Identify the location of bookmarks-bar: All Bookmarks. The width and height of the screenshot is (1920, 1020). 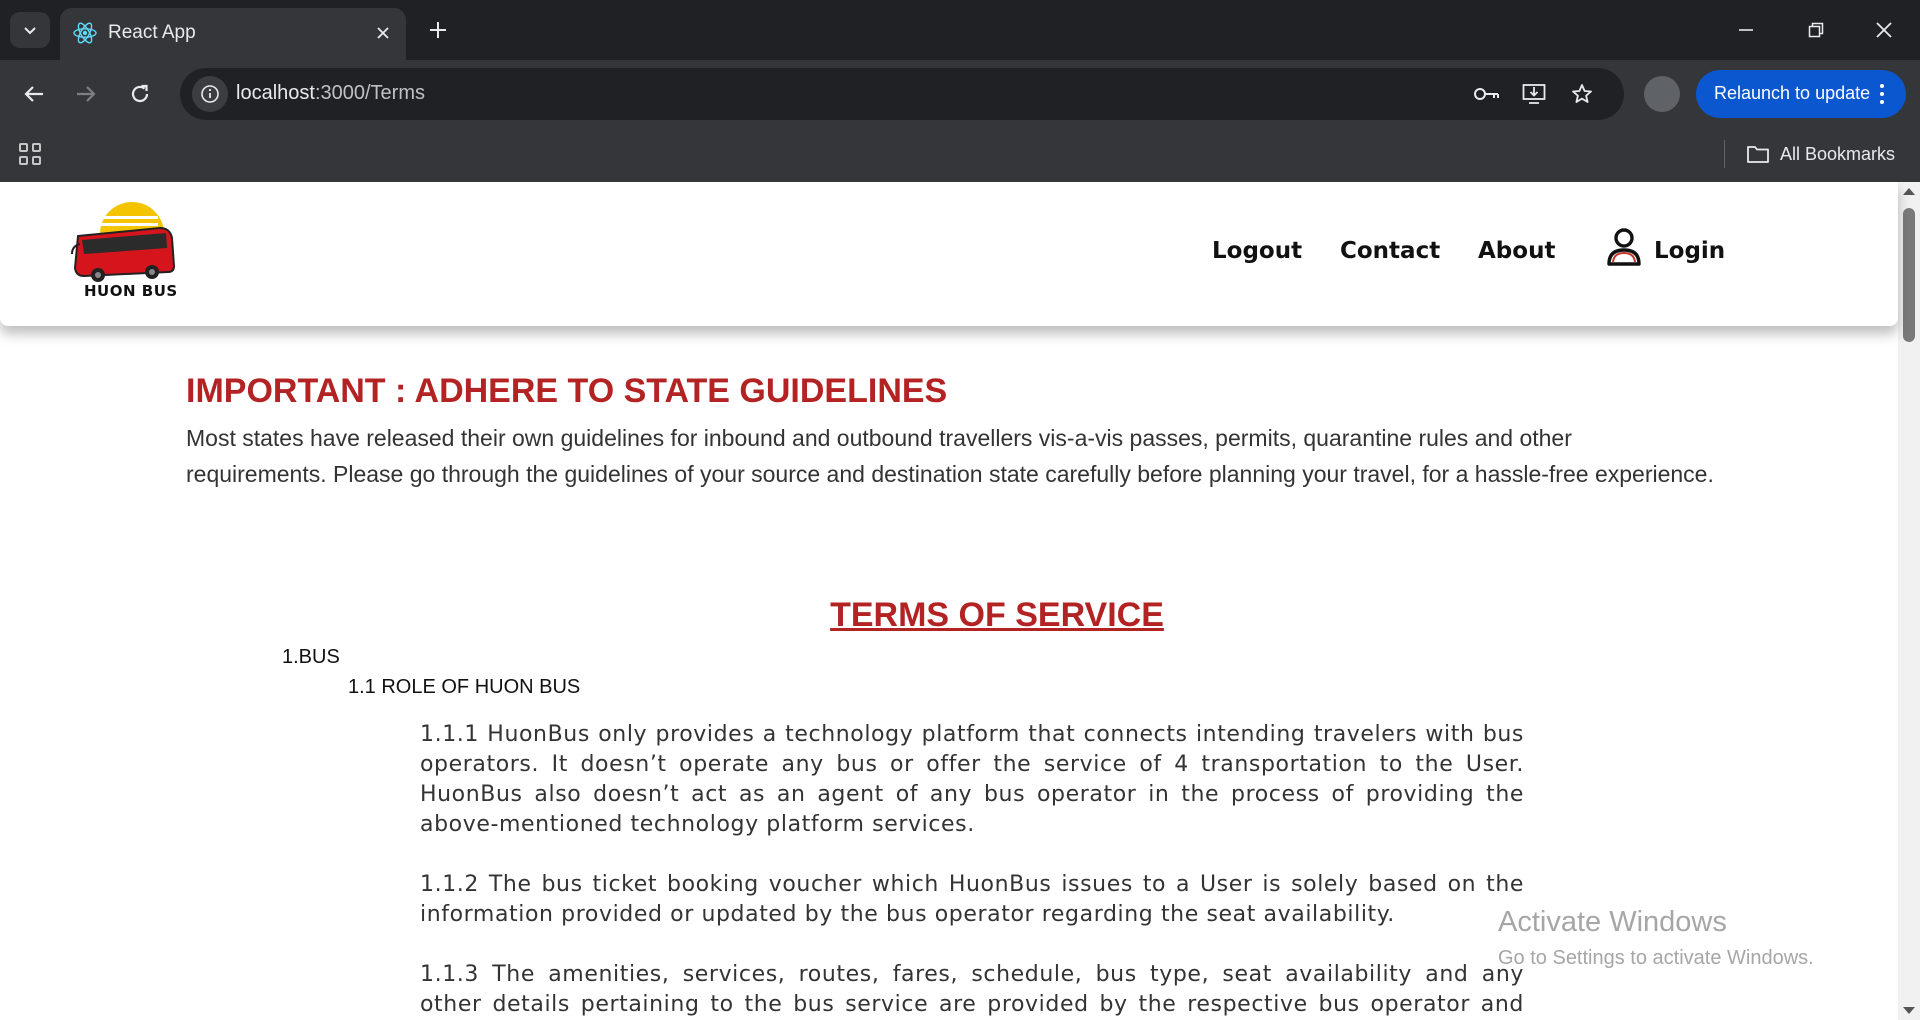
(960, 155).